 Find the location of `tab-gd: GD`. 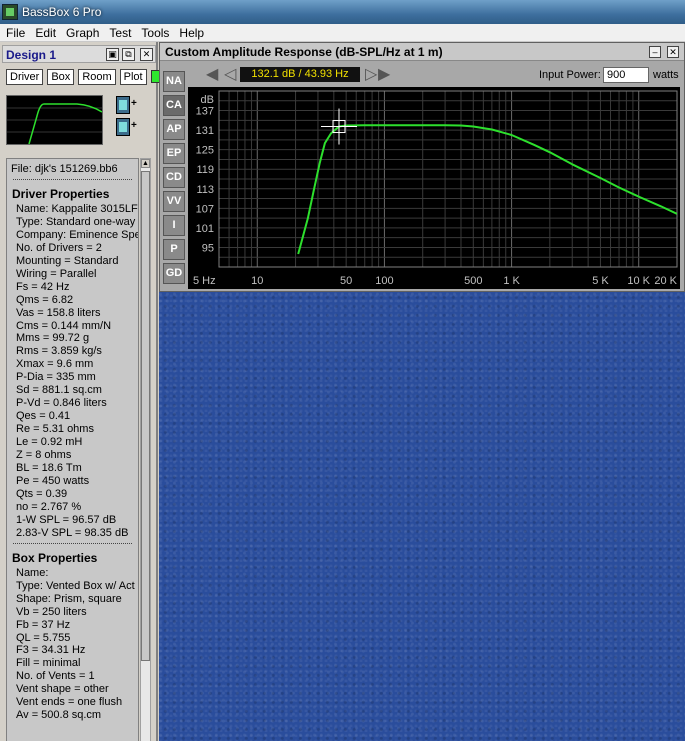

tab-gd: GD is located at coordinates (174, 273).